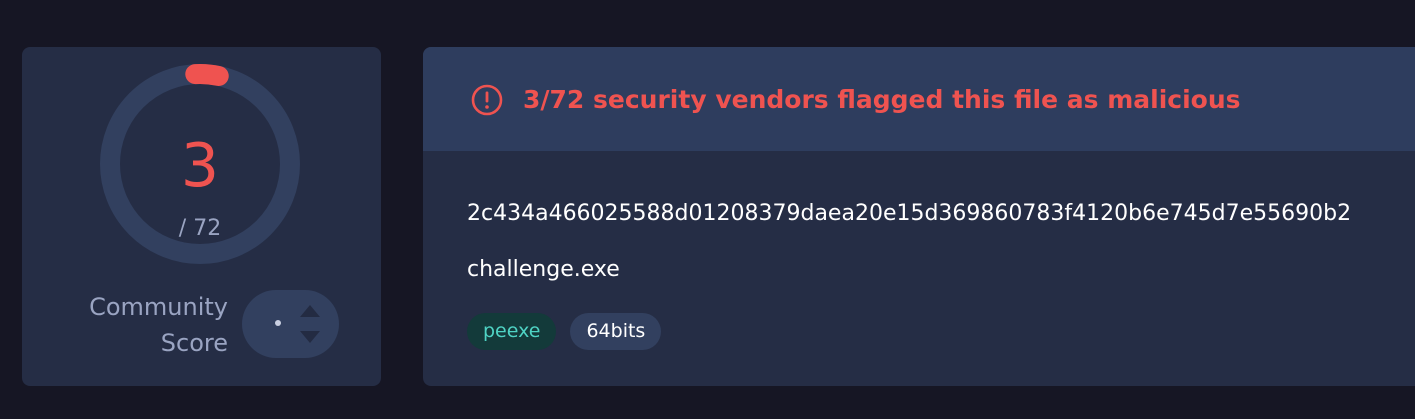 The image size is (1415, 419). What do you see at coordinates (487, 100) in the screenshot?
I see `alert-circle-icon` at bounding box center [487, 100].